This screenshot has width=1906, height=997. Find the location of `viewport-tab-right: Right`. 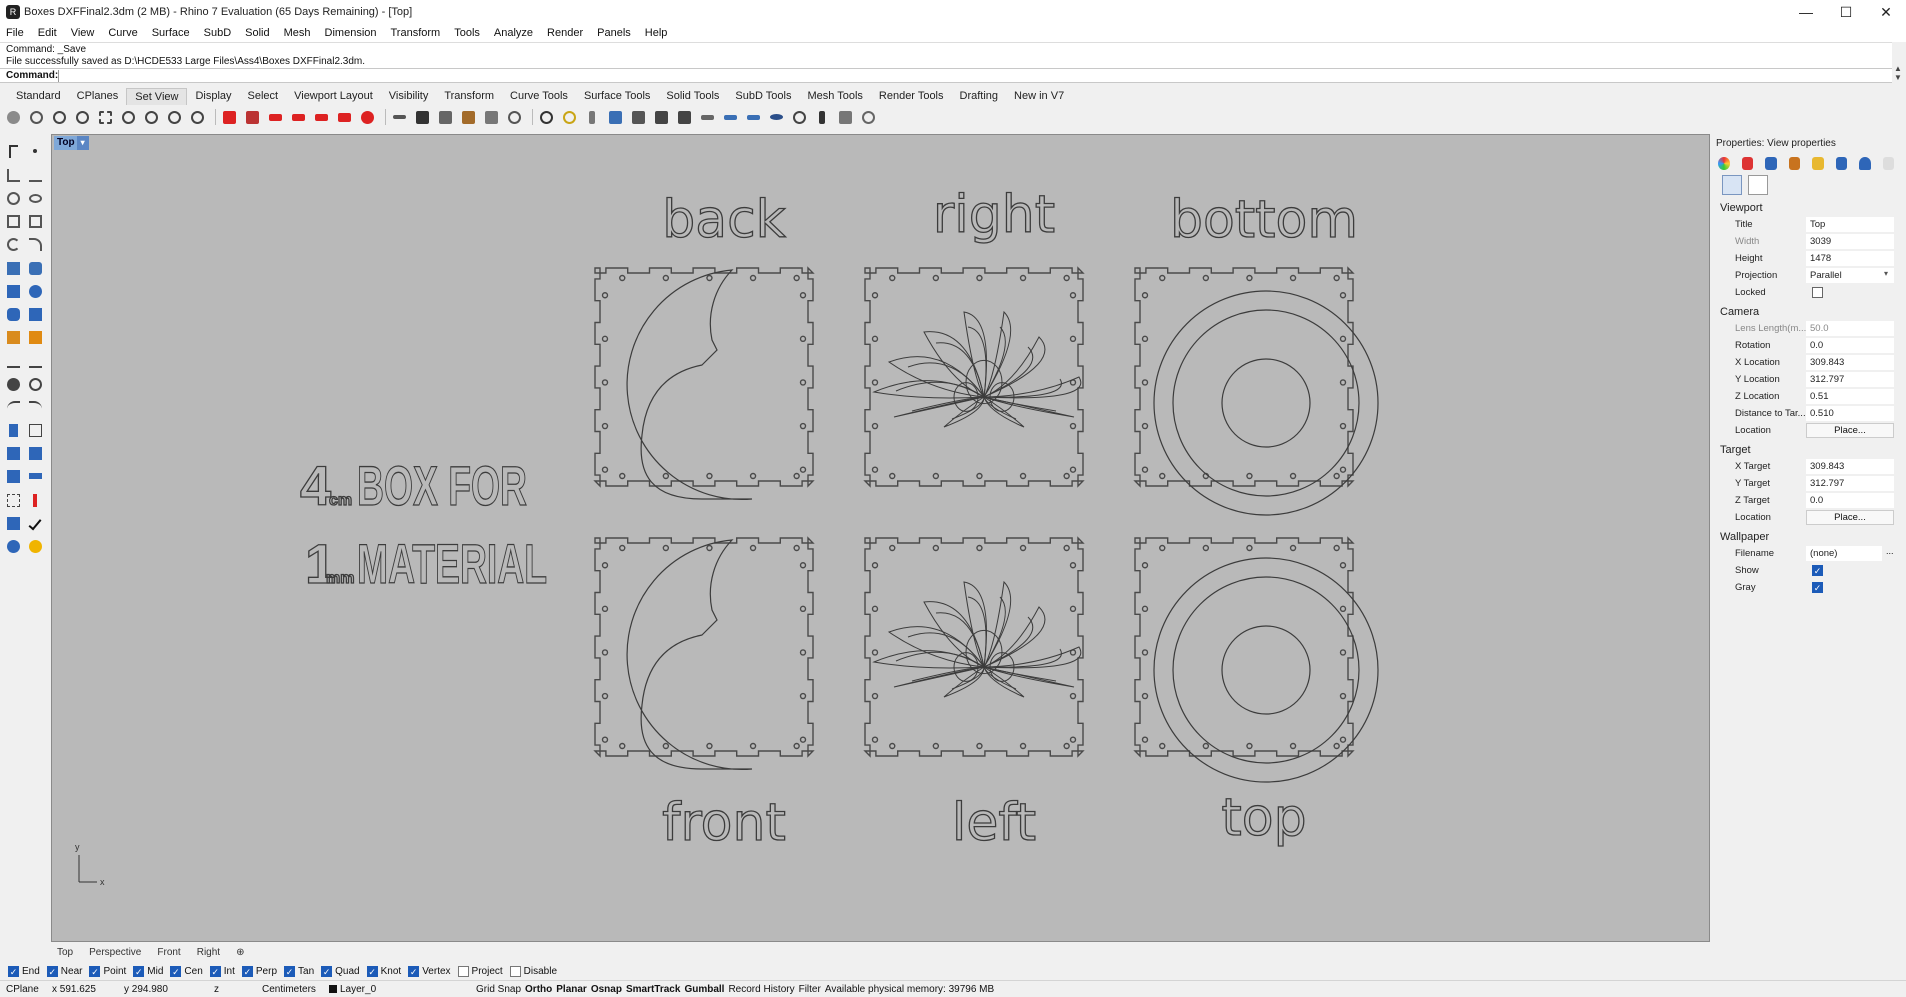

viewport-tab-right: Right is located at coordinates (208, 952).